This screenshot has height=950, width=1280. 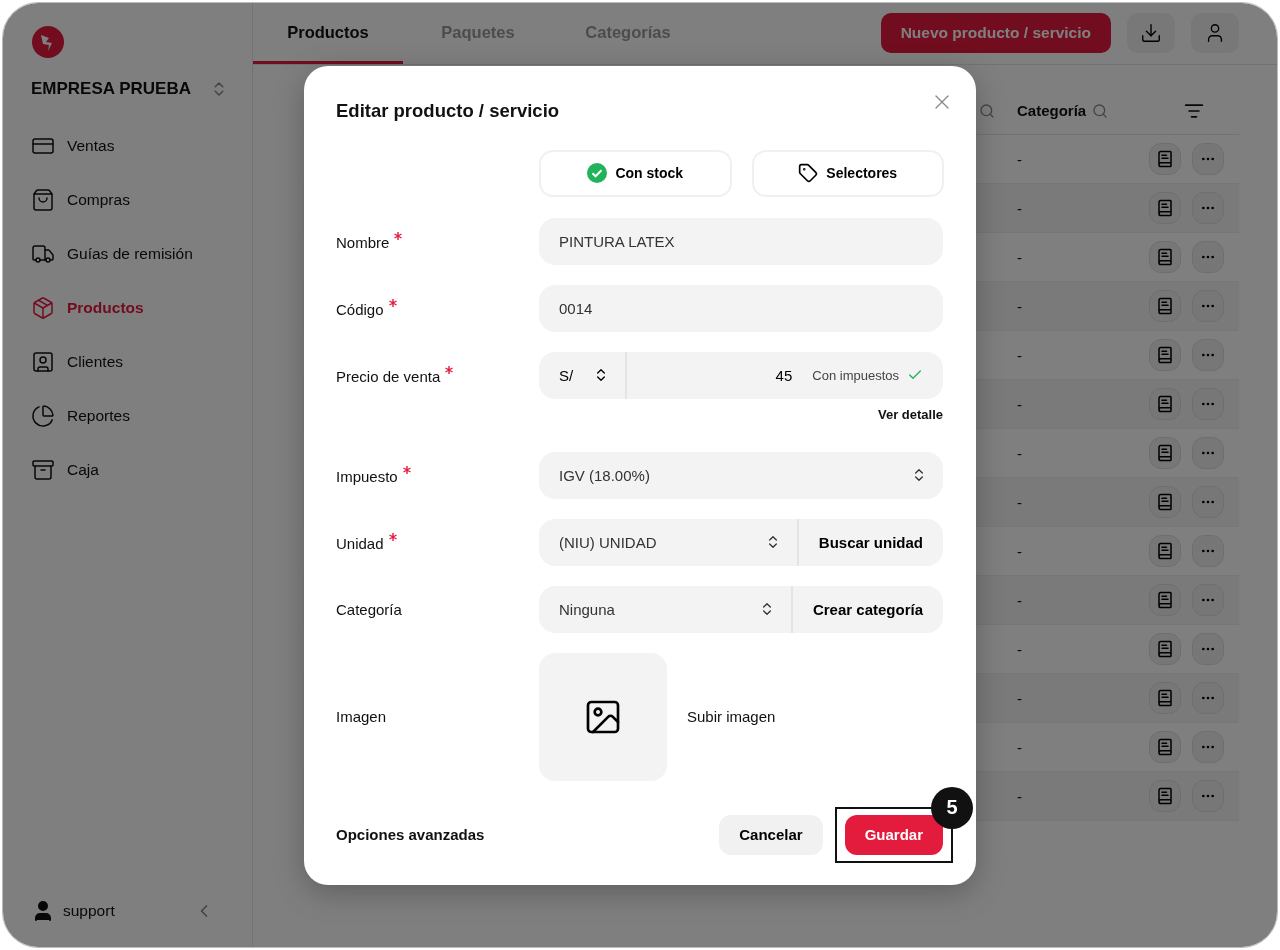 What do you see at coordinates (141, 200) in the screenshot?
I see `nav-item: Compras` at bounding box center [141, 200].